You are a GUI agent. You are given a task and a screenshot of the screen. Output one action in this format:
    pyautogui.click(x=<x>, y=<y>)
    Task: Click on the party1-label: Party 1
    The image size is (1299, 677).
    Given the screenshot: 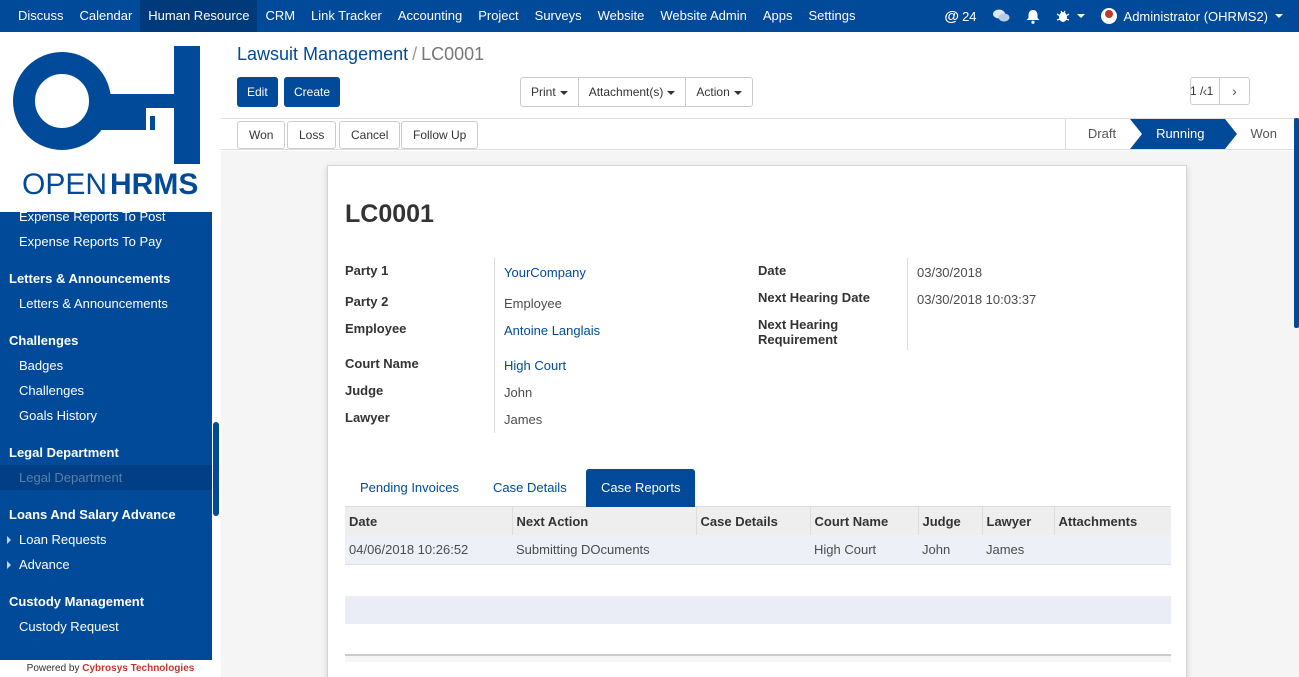 What is the action you would take?
    pyautogui.click(x=367, y=270)
    